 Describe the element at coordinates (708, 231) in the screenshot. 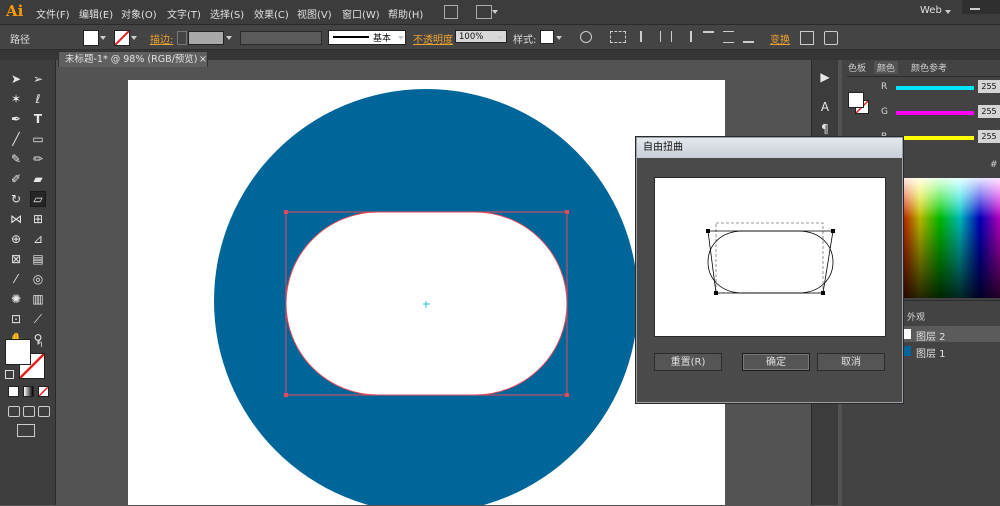

I see `distort-handle-top-left` at that location.